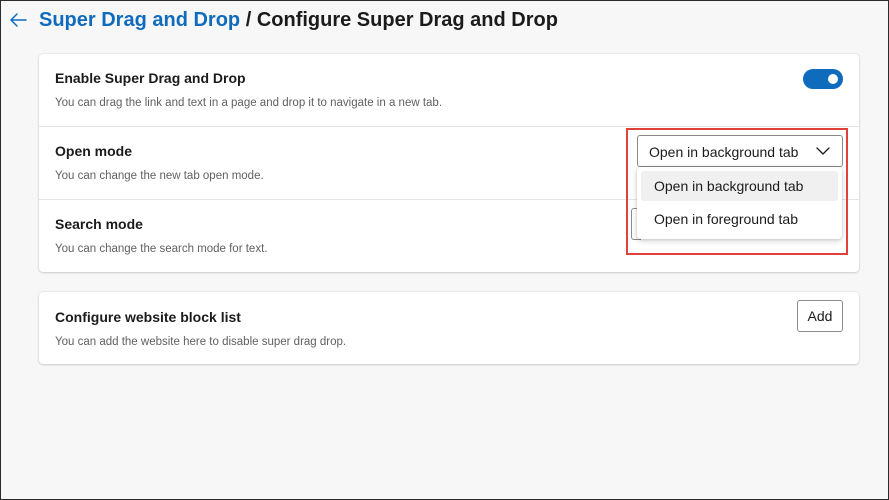 The image size is (889, 500). I want to click on breadcrumb-current: Configure Super Drag and Drop, so click(407, 20).